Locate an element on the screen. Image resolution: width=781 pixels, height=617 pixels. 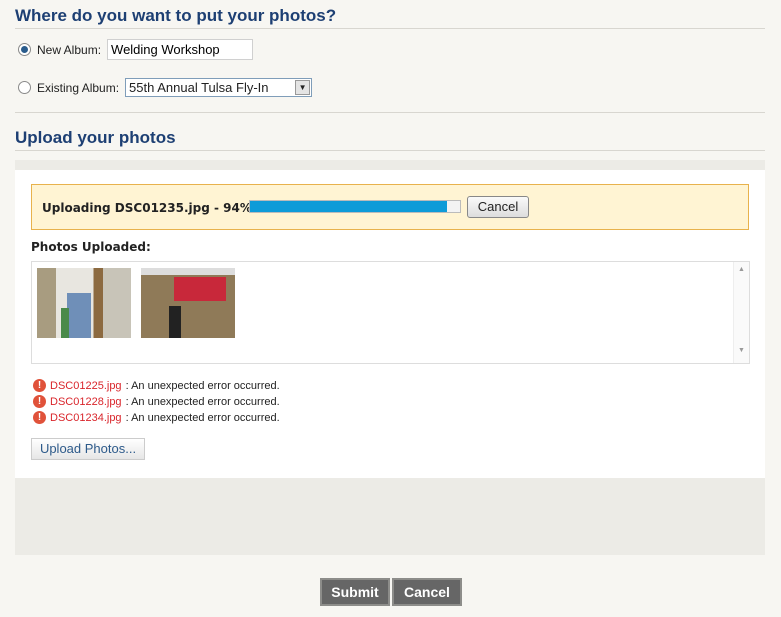
existing-album-select: 55th Annual Tulsa Fly-In ▼ is located at coordinates (219, 87).